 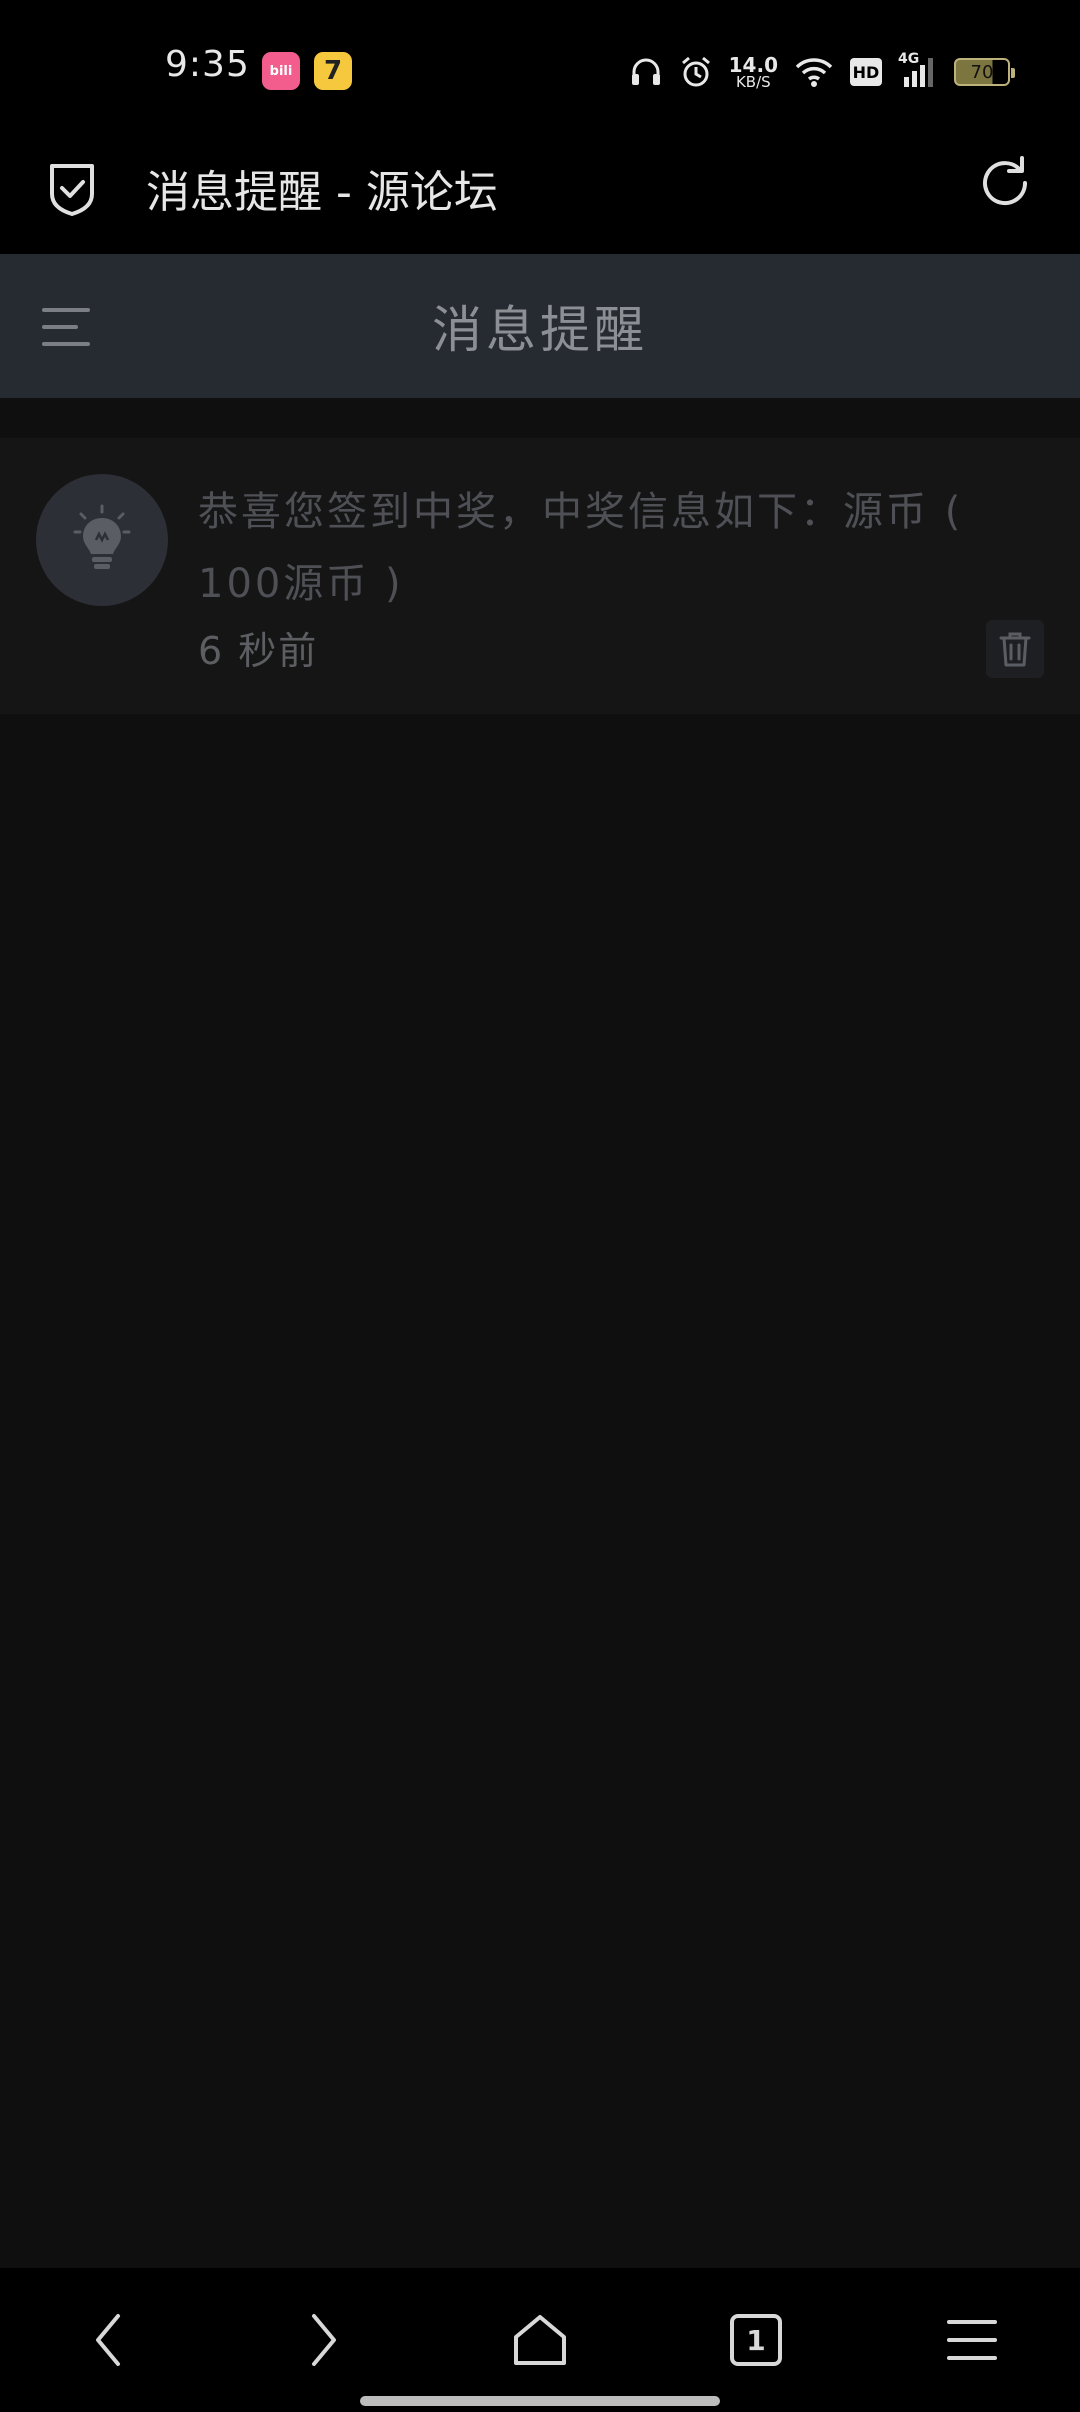 I want to click on delete-notification-button, so click(x=1015, y=649).